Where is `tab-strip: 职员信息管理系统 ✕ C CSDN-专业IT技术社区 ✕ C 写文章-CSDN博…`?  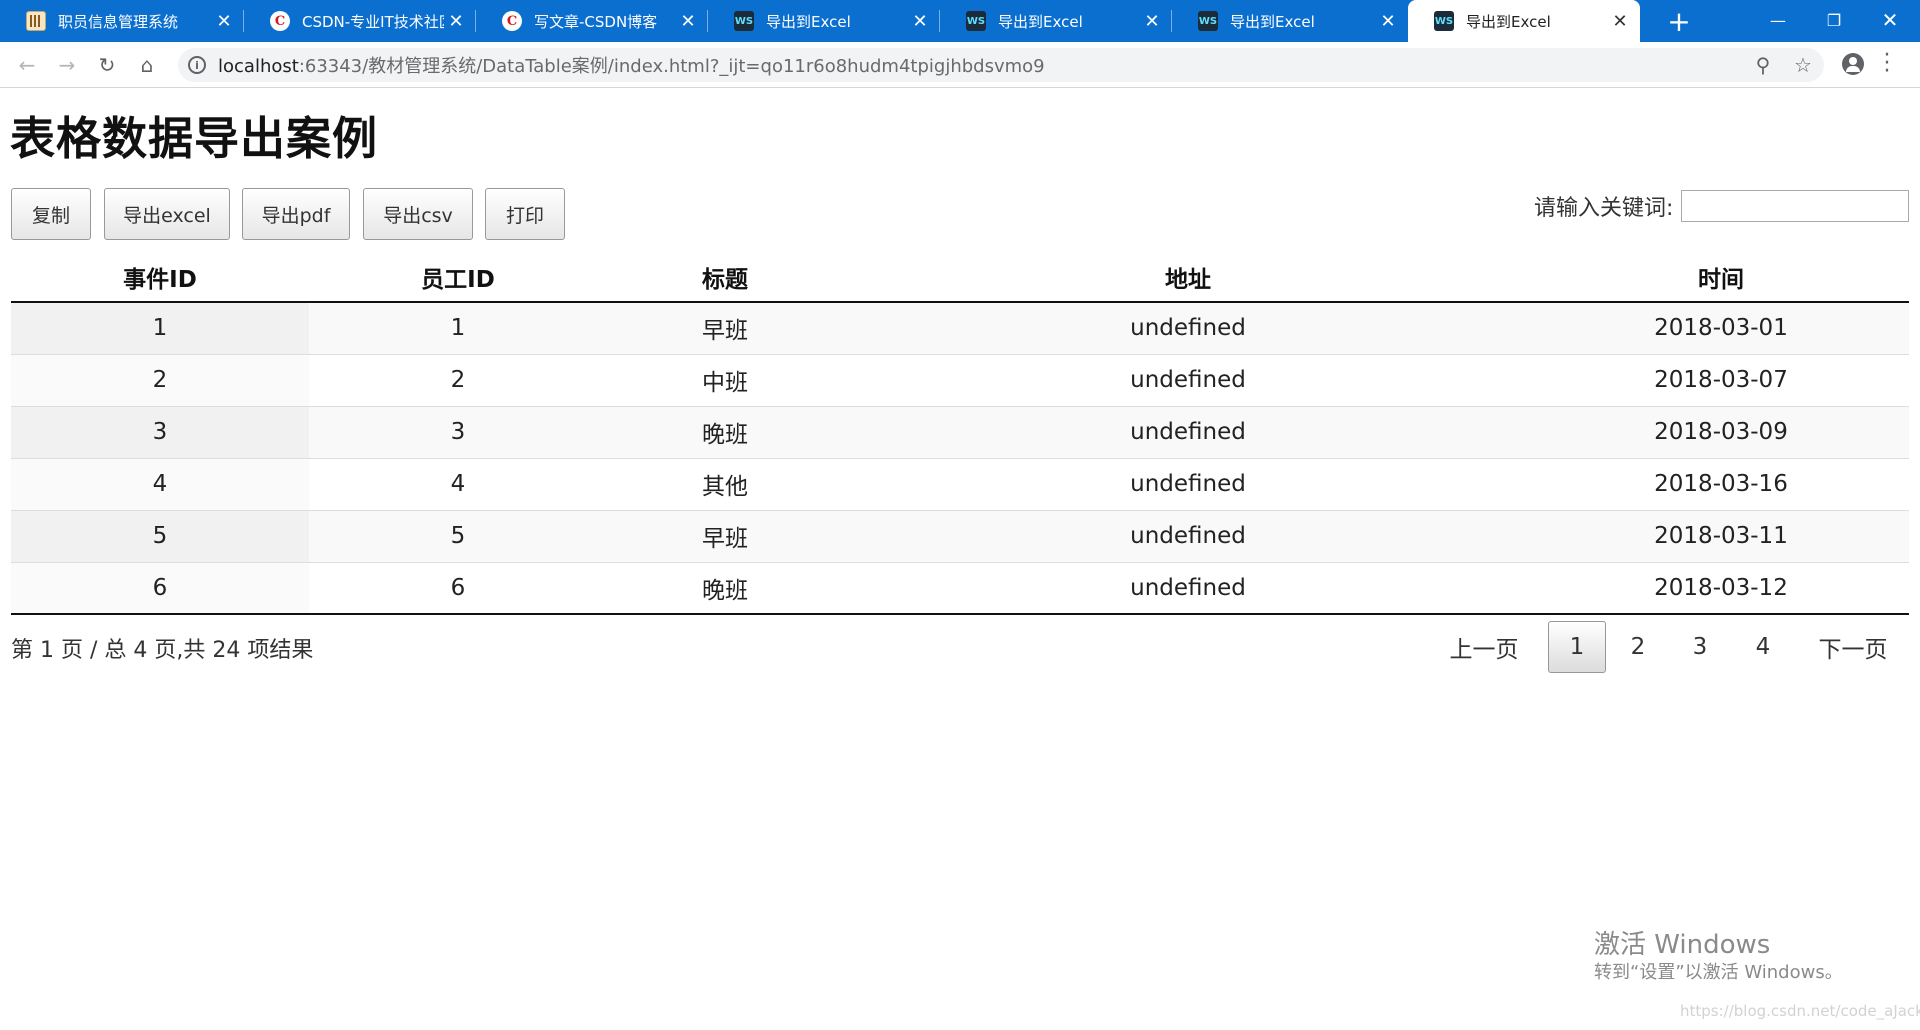 tab-strip: 职员信息管理系统 ✕ C CSDN-专业IT技术社区 ✕ C 写文章-CSDN博… is located at coordinates (960, 21).